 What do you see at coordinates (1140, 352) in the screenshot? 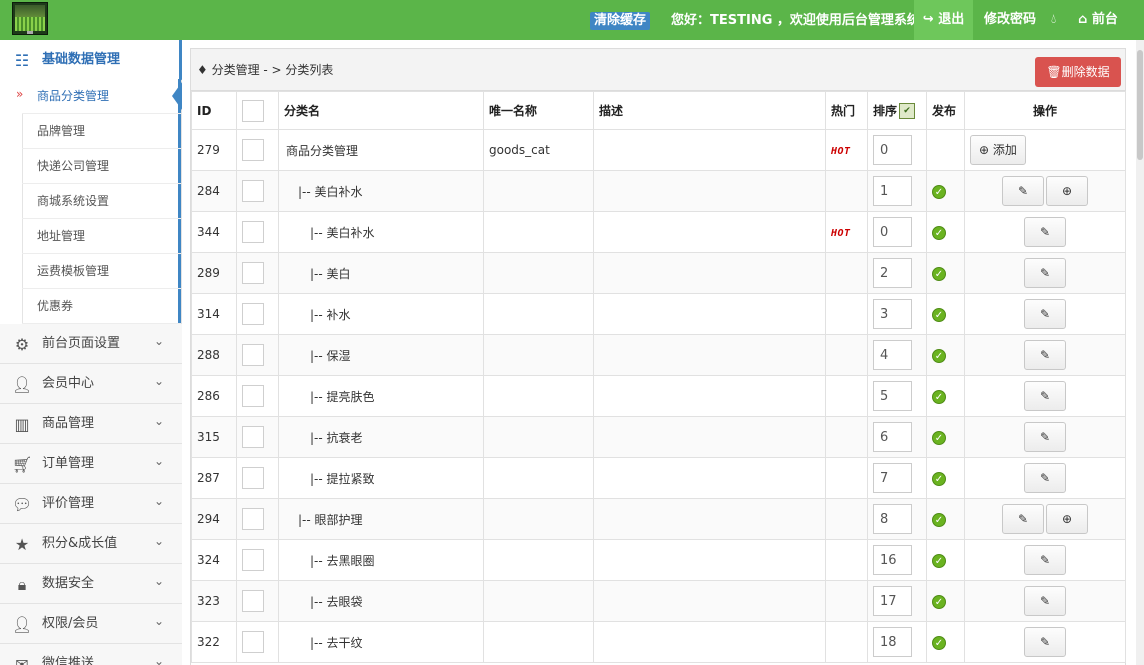
I see `page-scrollbar` at bounding box center [1140, 352].